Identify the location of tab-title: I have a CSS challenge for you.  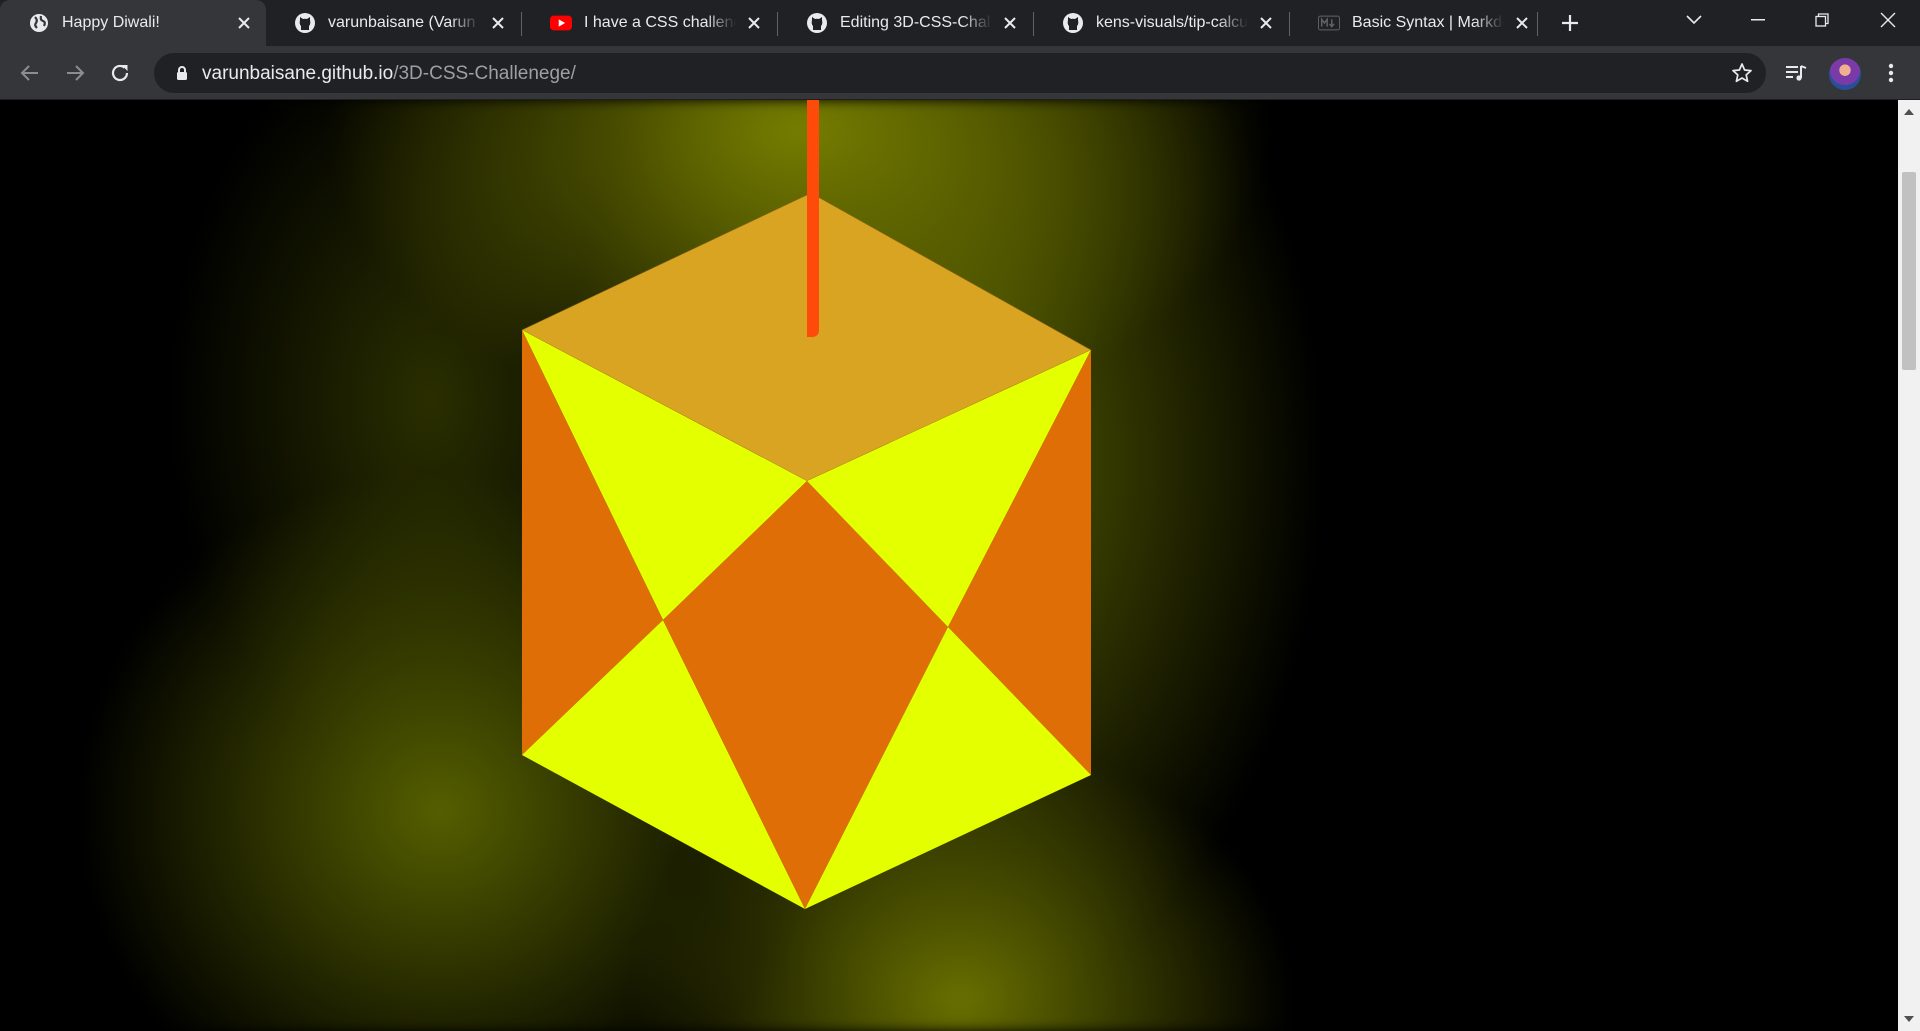
(660, 22).